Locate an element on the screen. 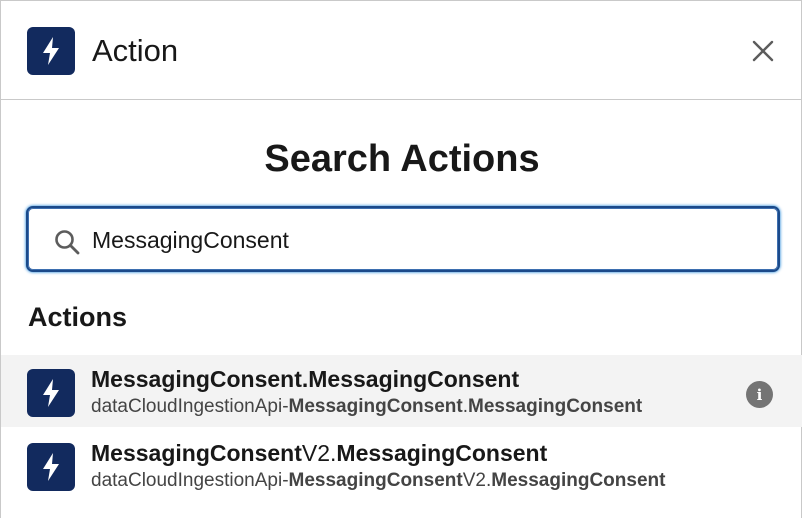  subtitle-plain: V2. is located at coordinates (477, 480).